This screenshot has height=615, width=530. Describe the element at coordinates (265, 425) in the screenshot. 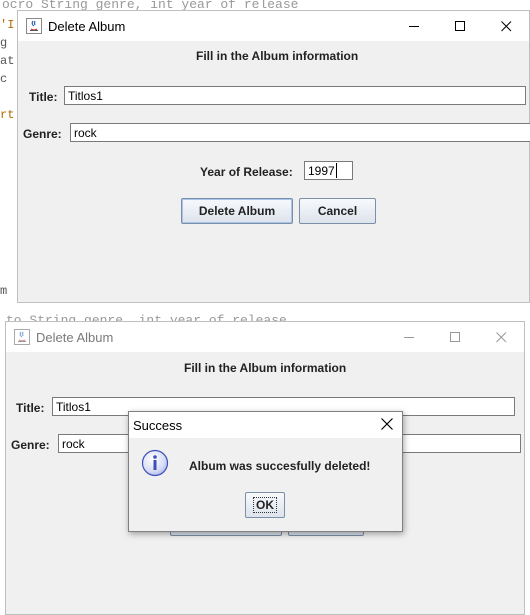

I see `dialog-title-bar: Success` at that location.